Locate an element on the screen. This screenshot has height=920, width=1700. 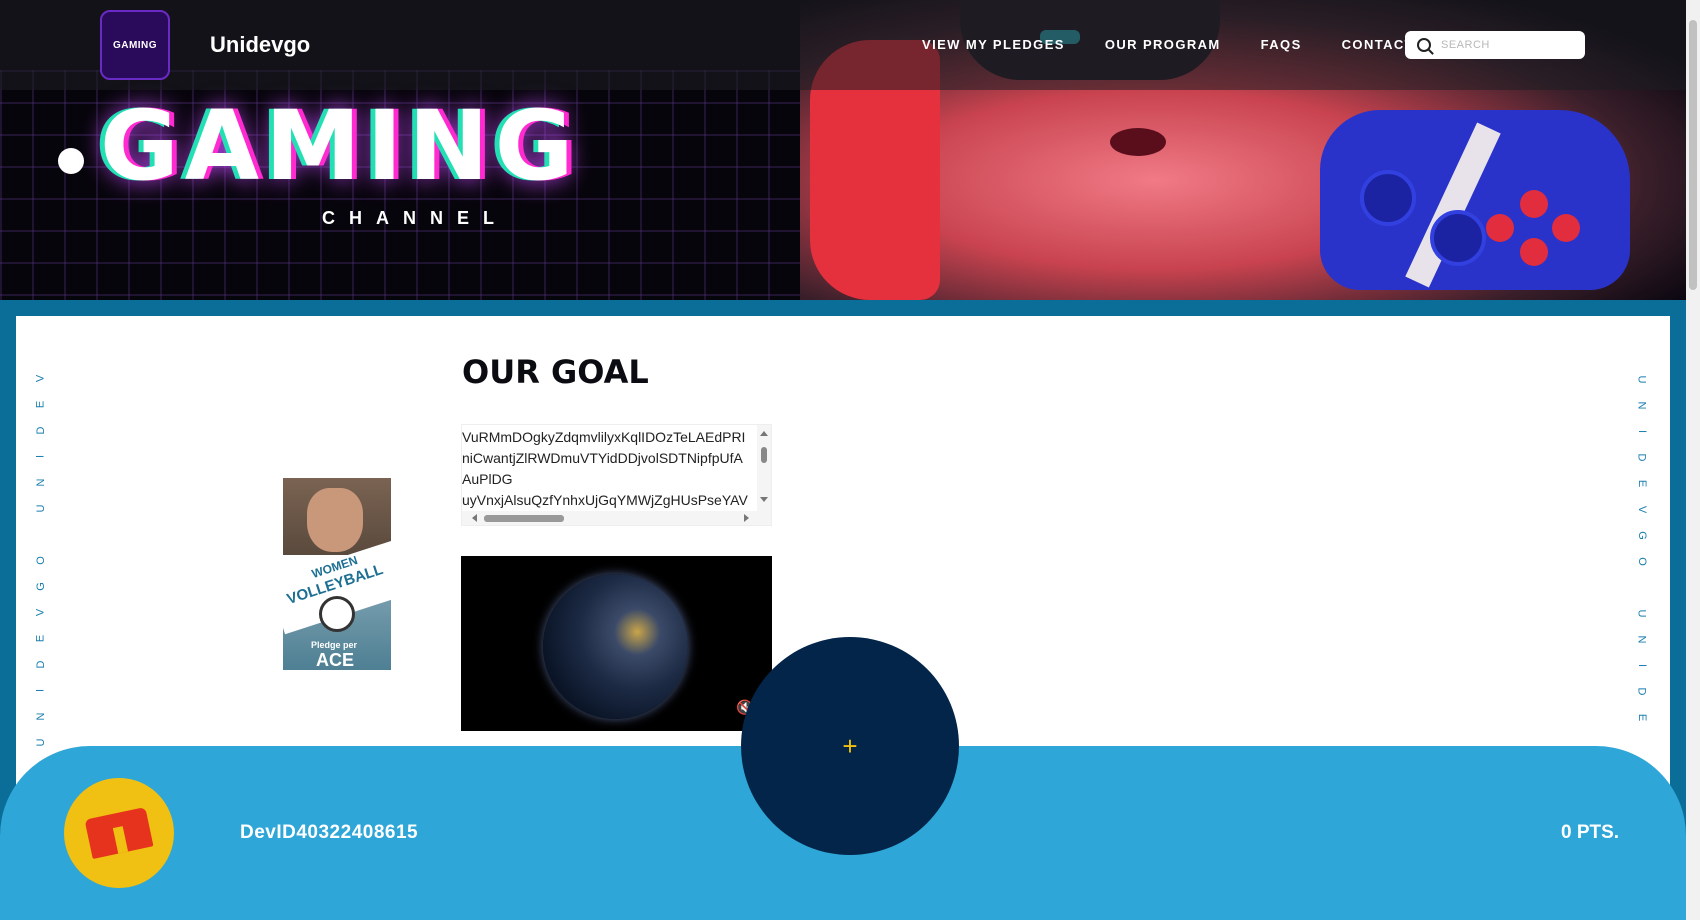
textarea-horizontal-scrollbar is located at coordinates (616, 518).